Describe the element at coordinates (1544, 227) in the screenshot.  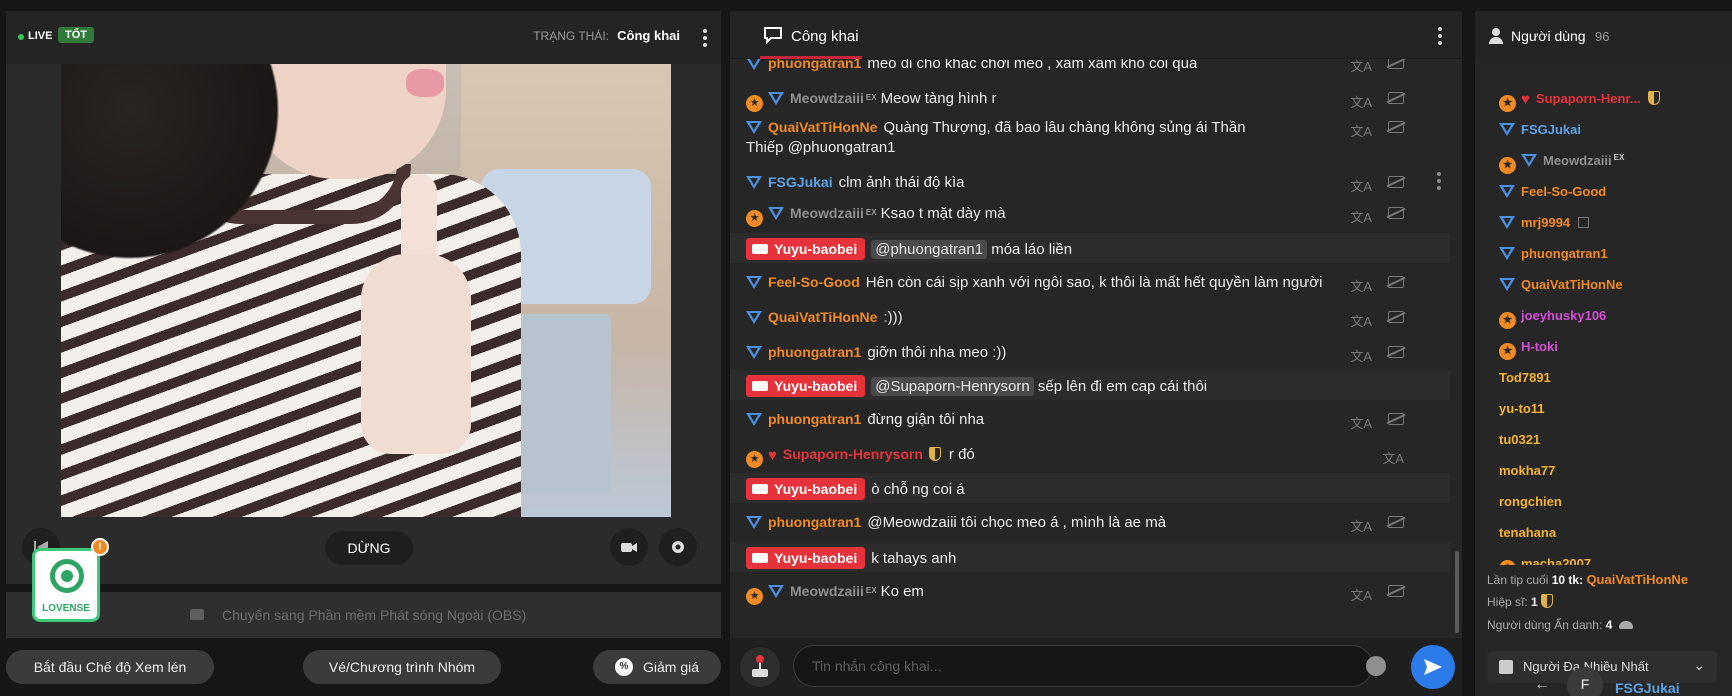
I see `user-list-item: mrj9994` at that location.